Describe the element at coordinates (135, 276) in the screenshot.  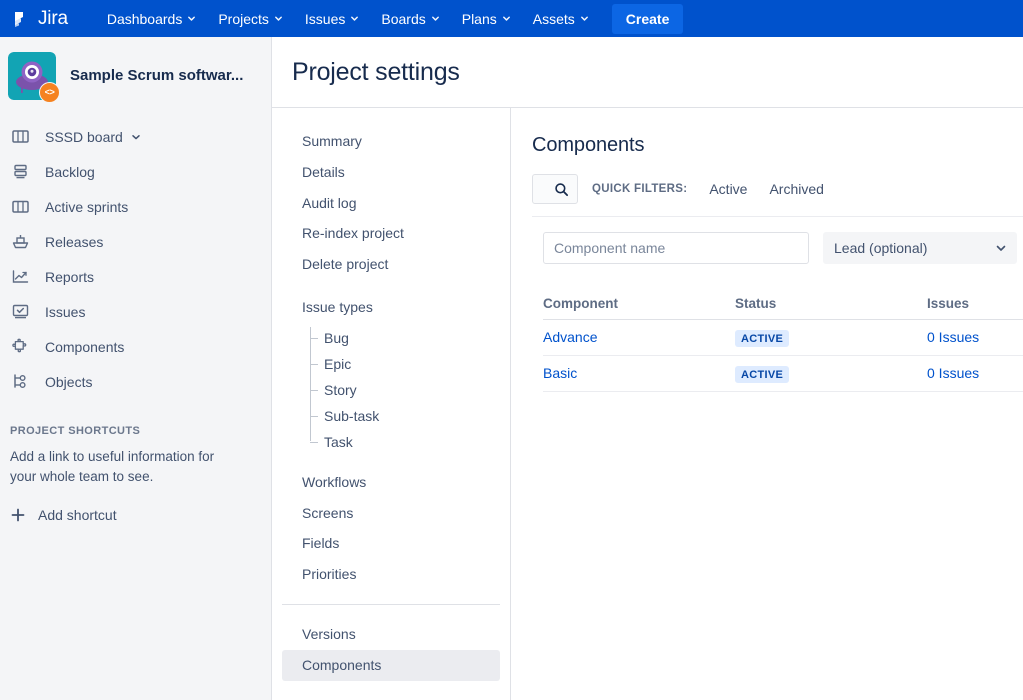
I see `sidebar-item-reports: Reports` at that location.